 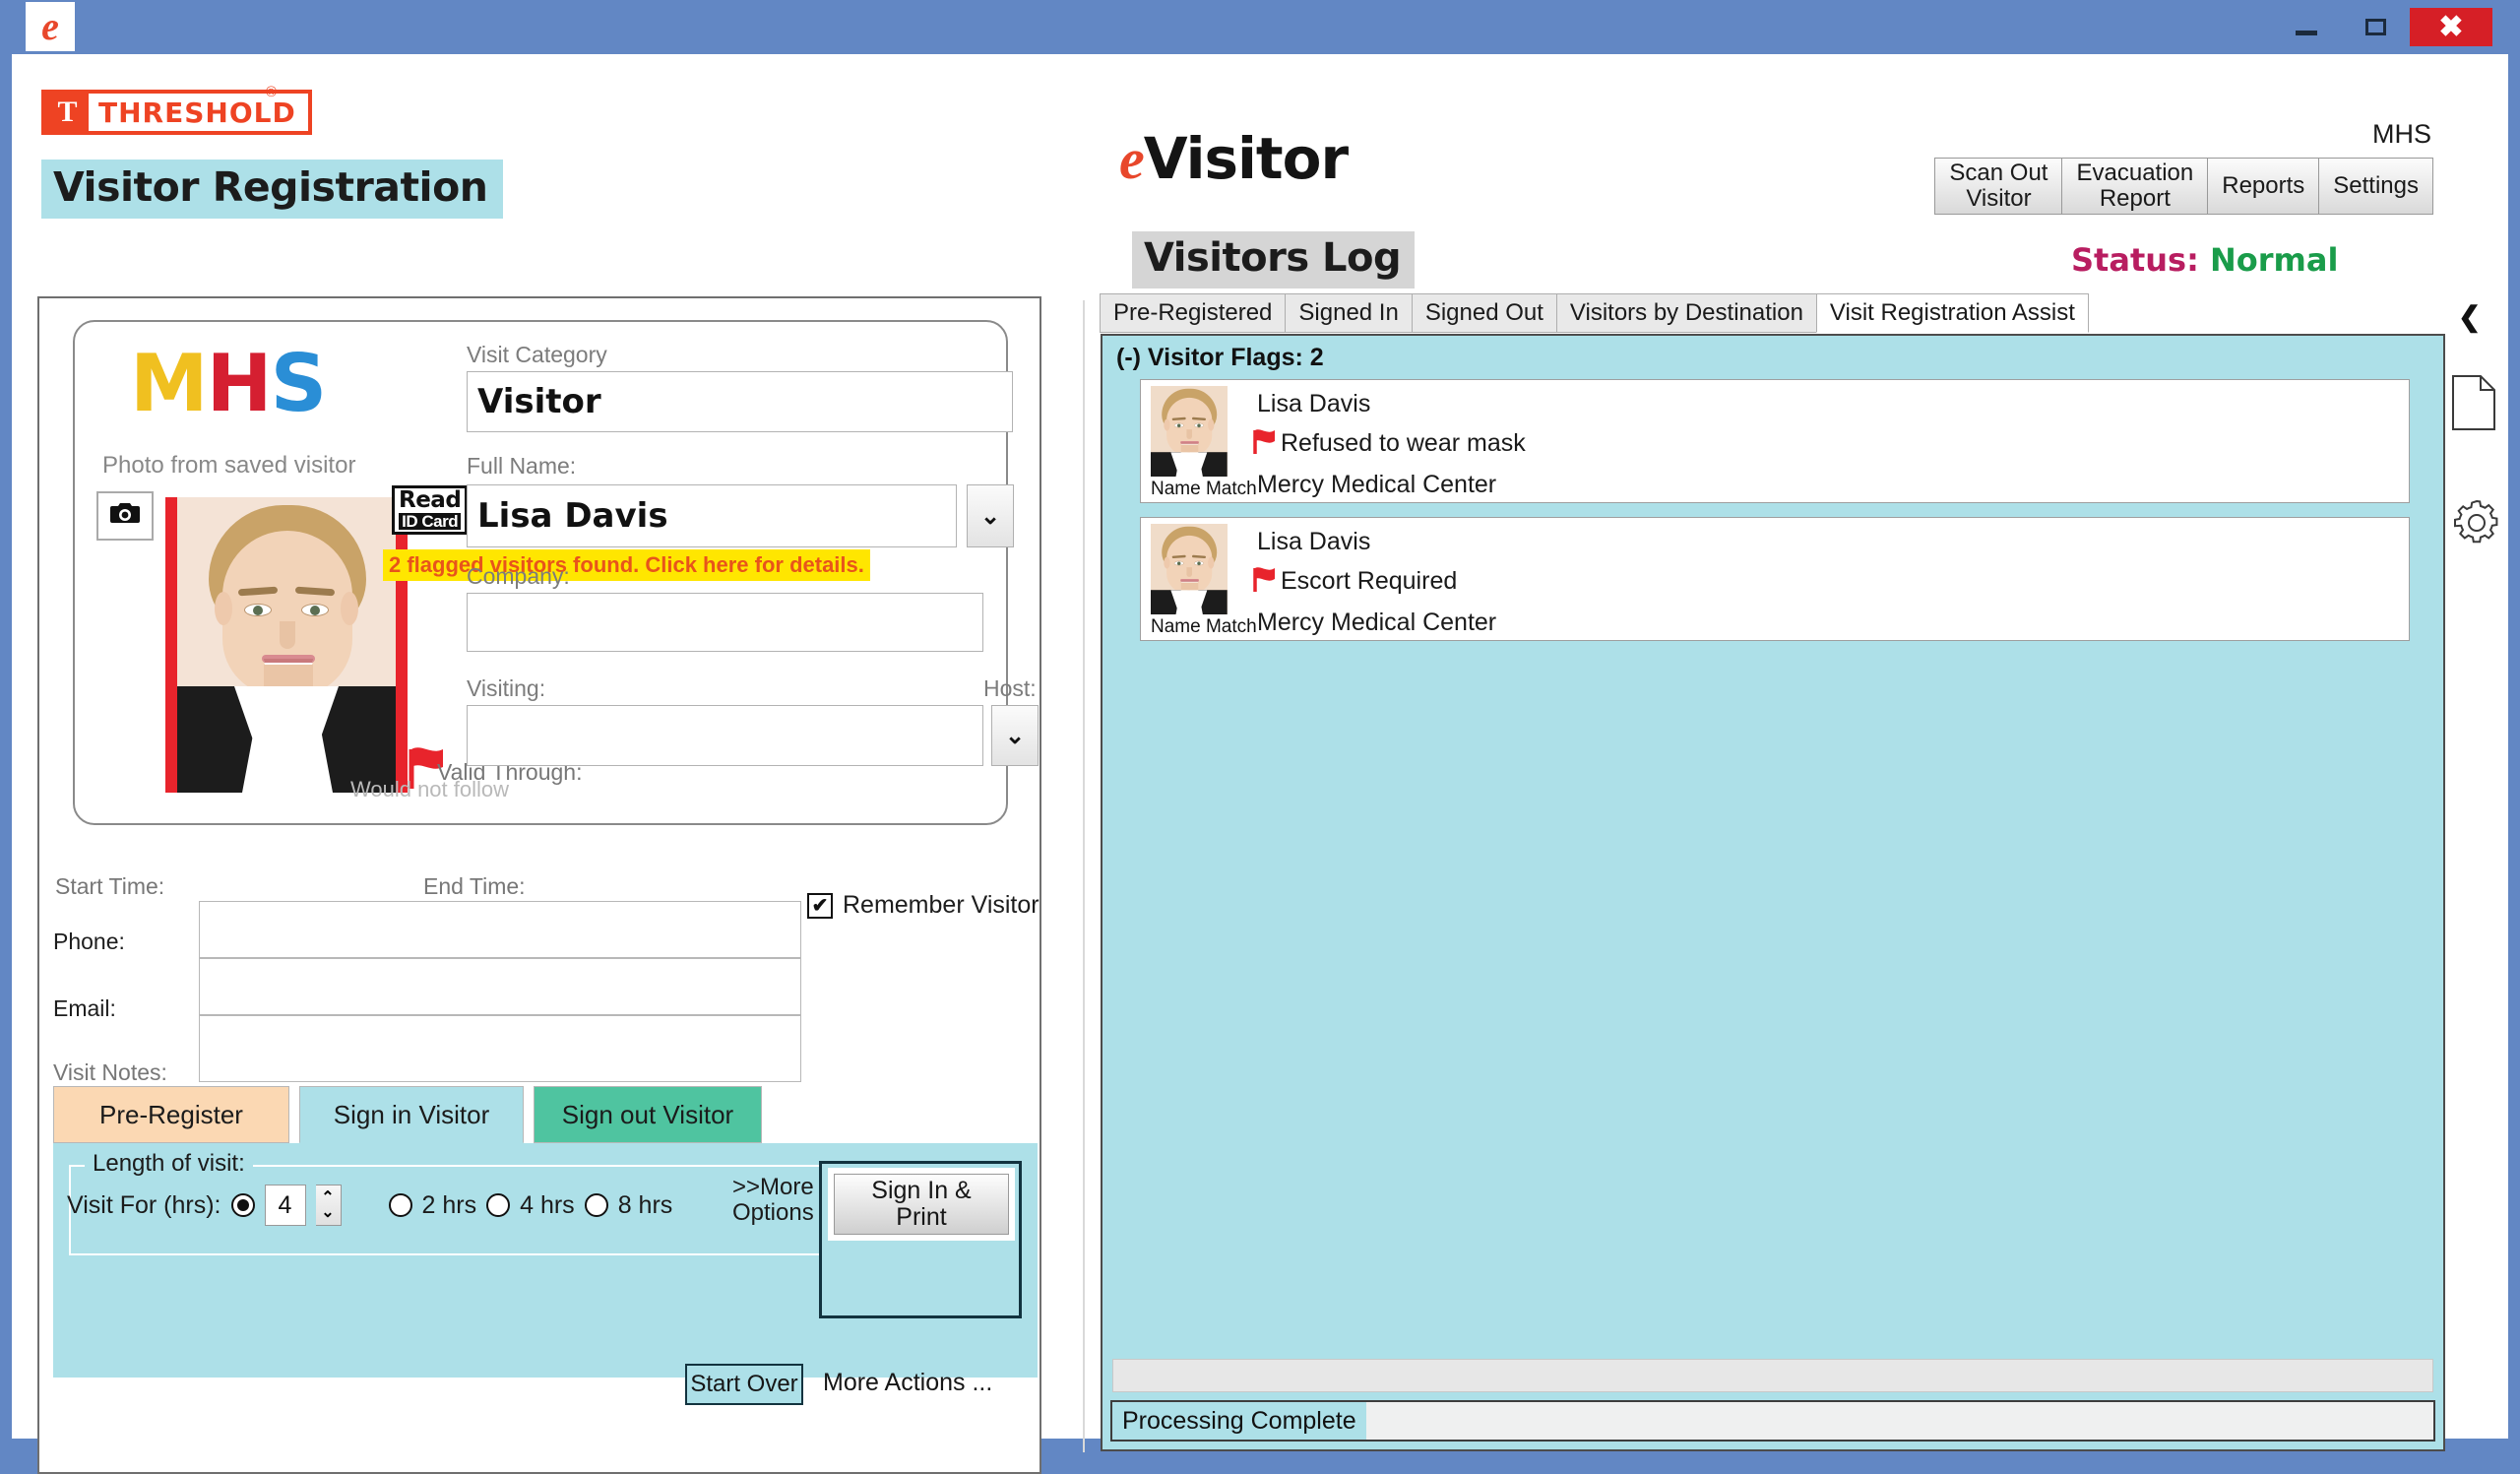 I want to click on evisitor-logo-e: e, so click(x=1131, y=159).